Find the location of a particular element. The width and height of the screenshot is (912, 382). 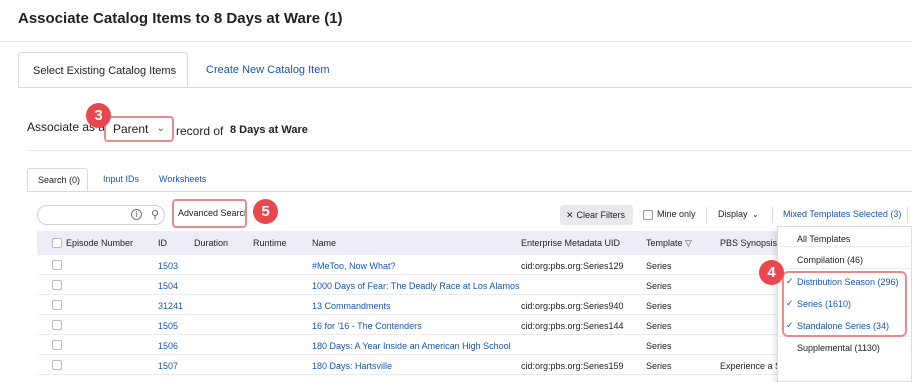

tab-search: Search (0) is located at coordinates (57, 180).